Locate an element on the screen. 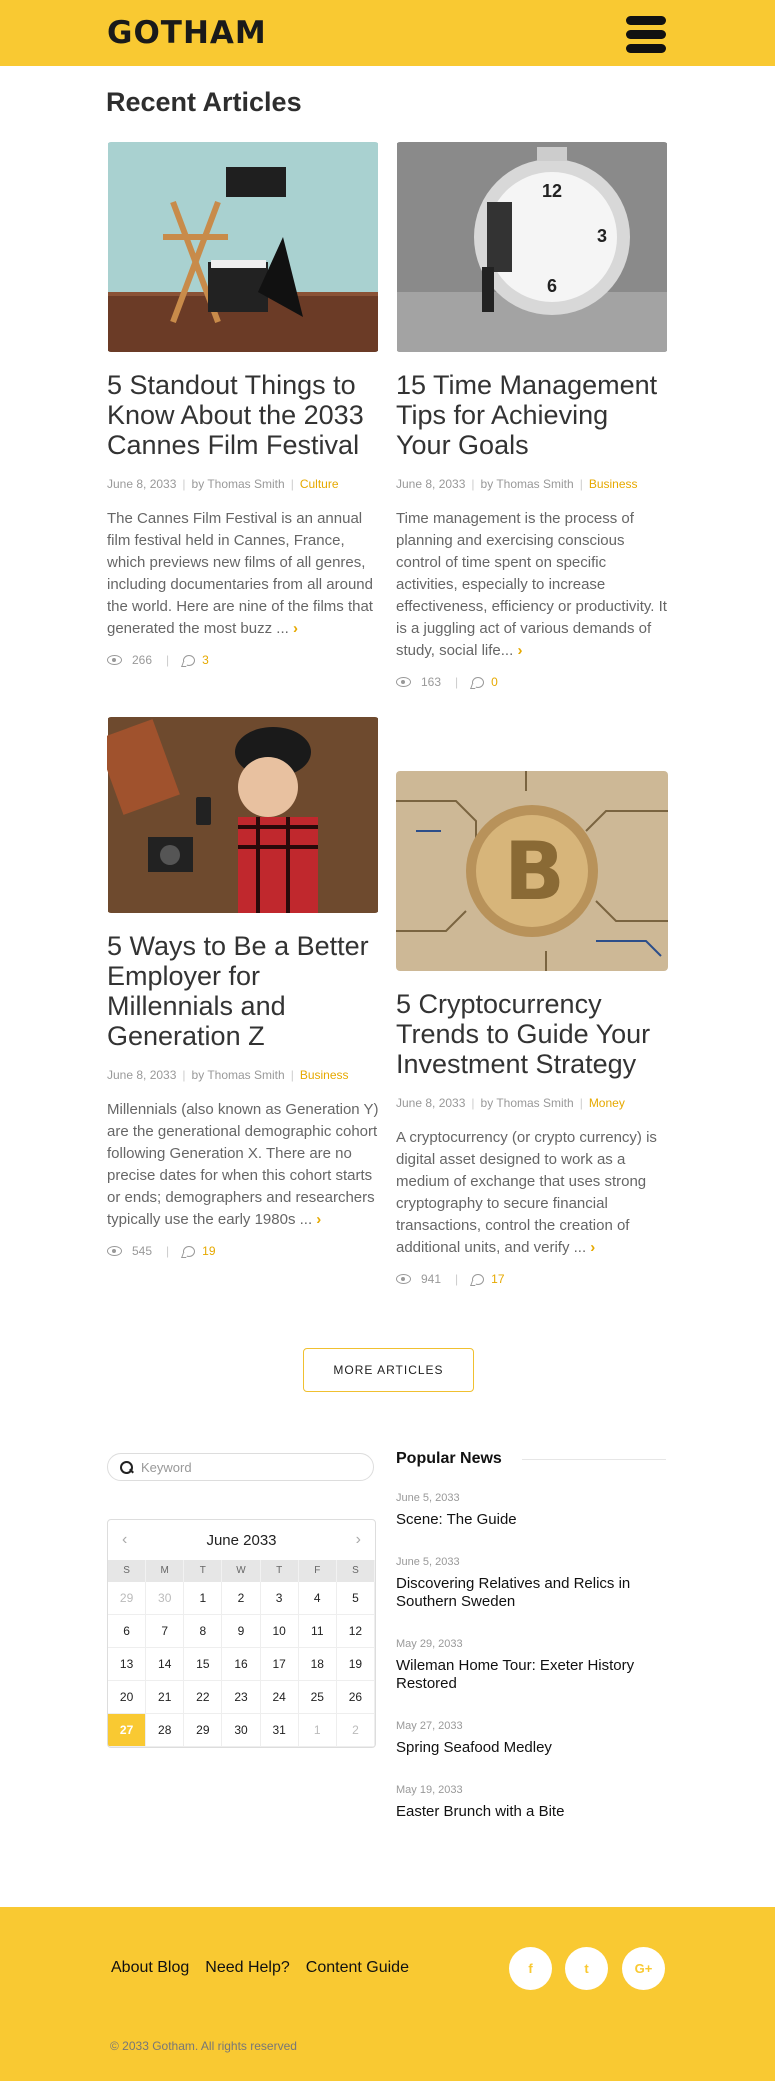 This screenshot has height=2081, width=775. news-item: May 19, 2033 Easter Brunch with a Bite is located at coordinates (531, 1802).